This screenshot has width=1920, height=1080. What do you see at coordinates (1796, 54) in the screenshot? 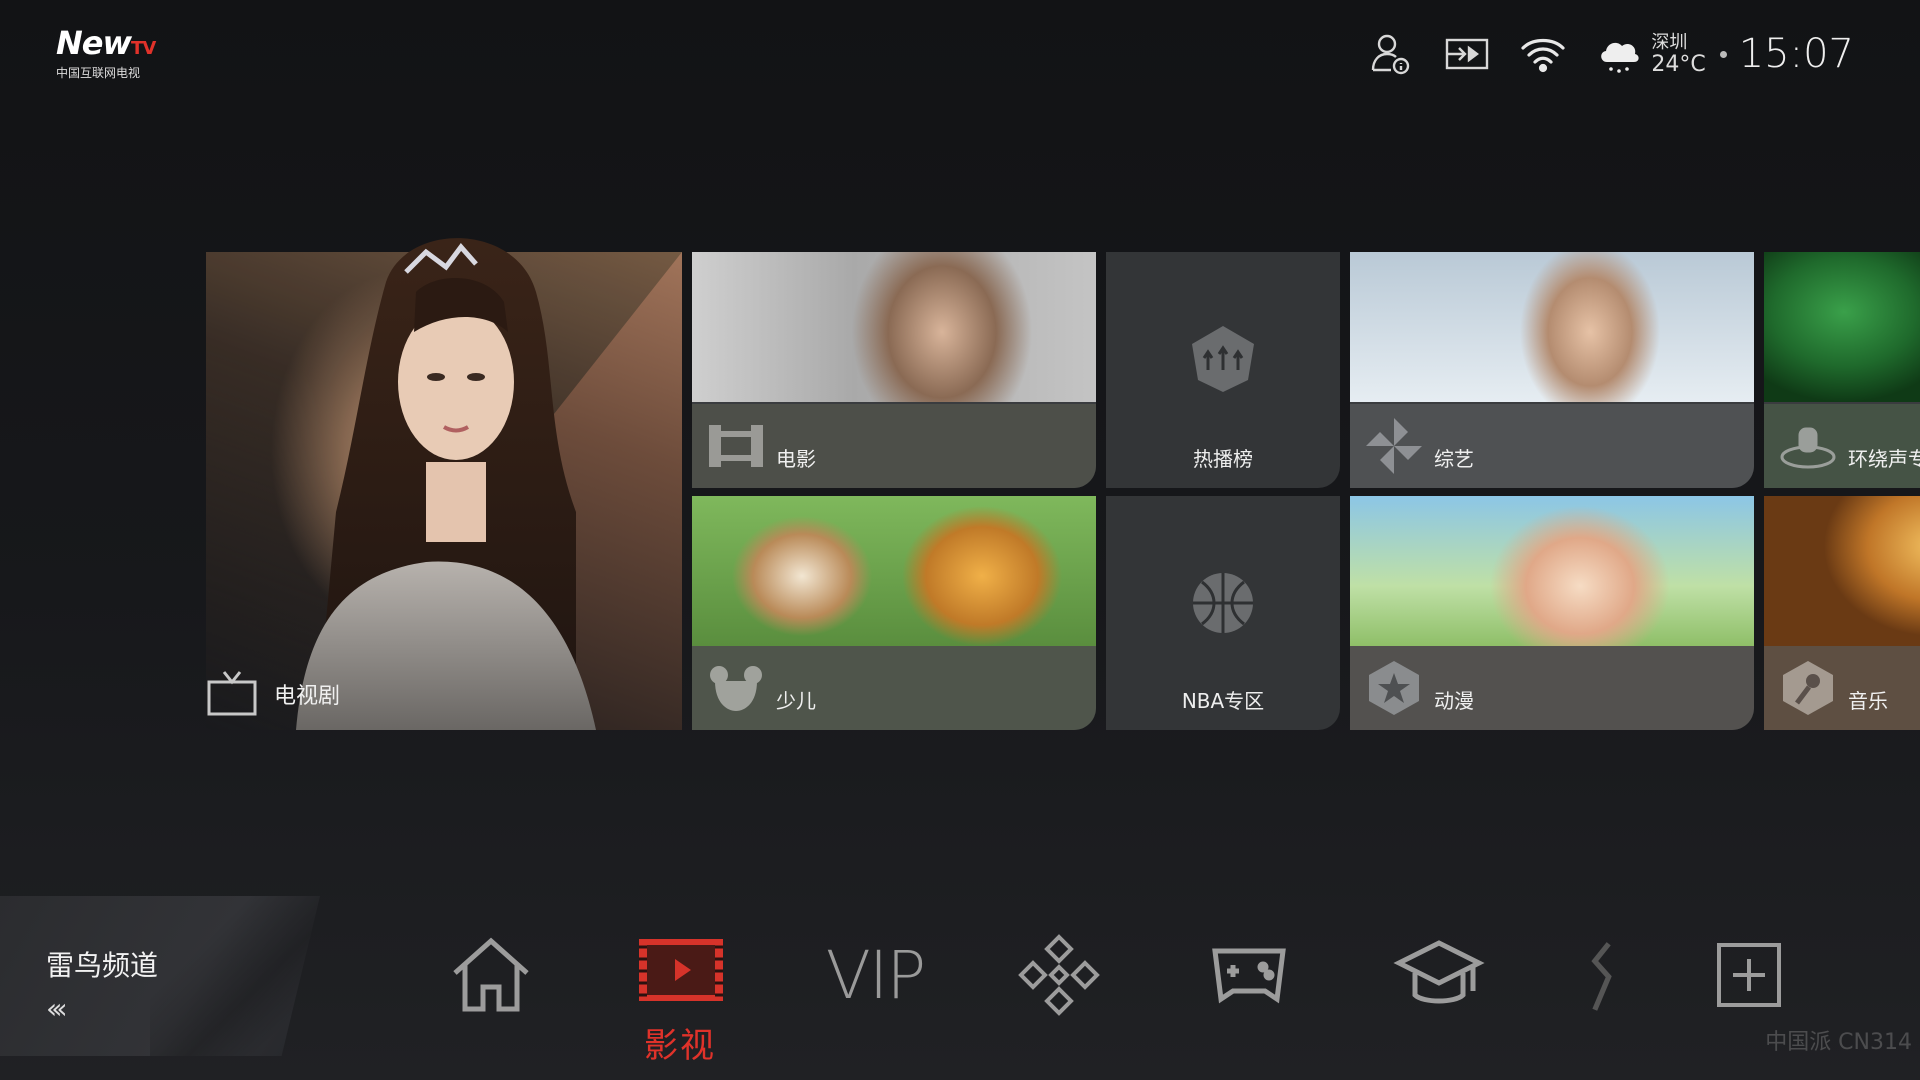
I see `clock: 15:07` at bounding box center [1796, 54].